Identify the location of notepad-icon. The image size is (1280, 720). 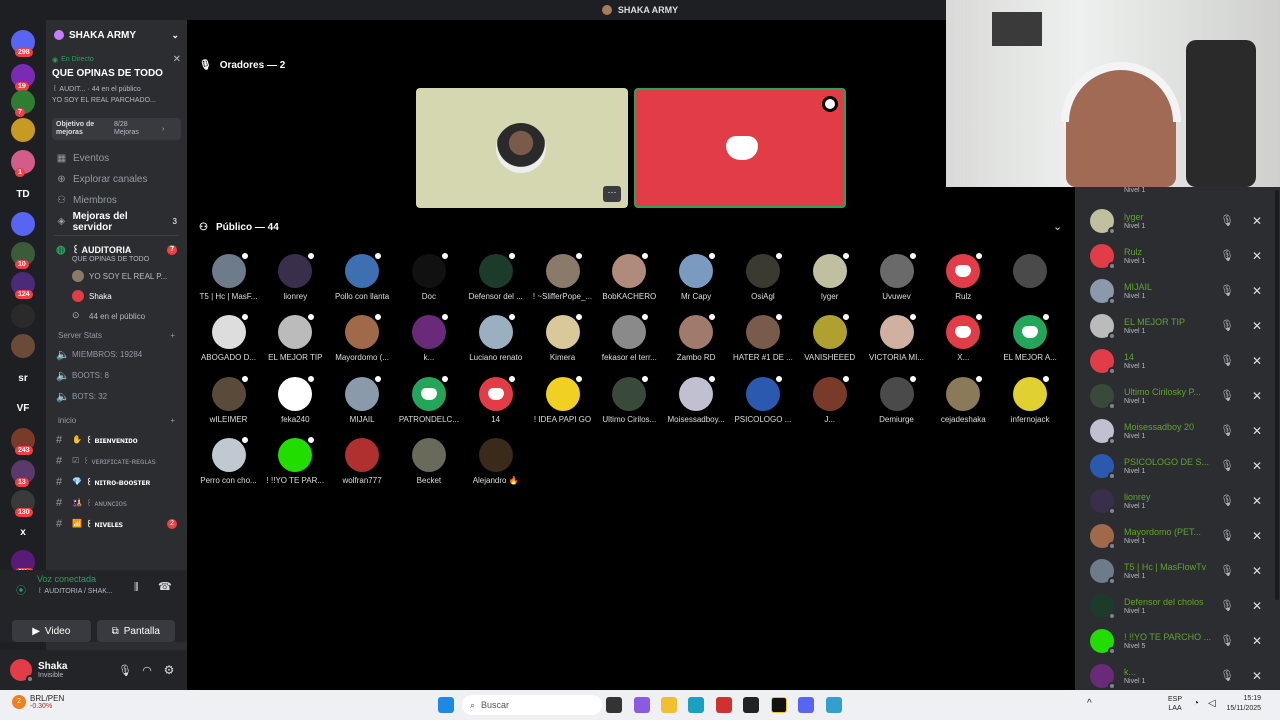
(834, 705).